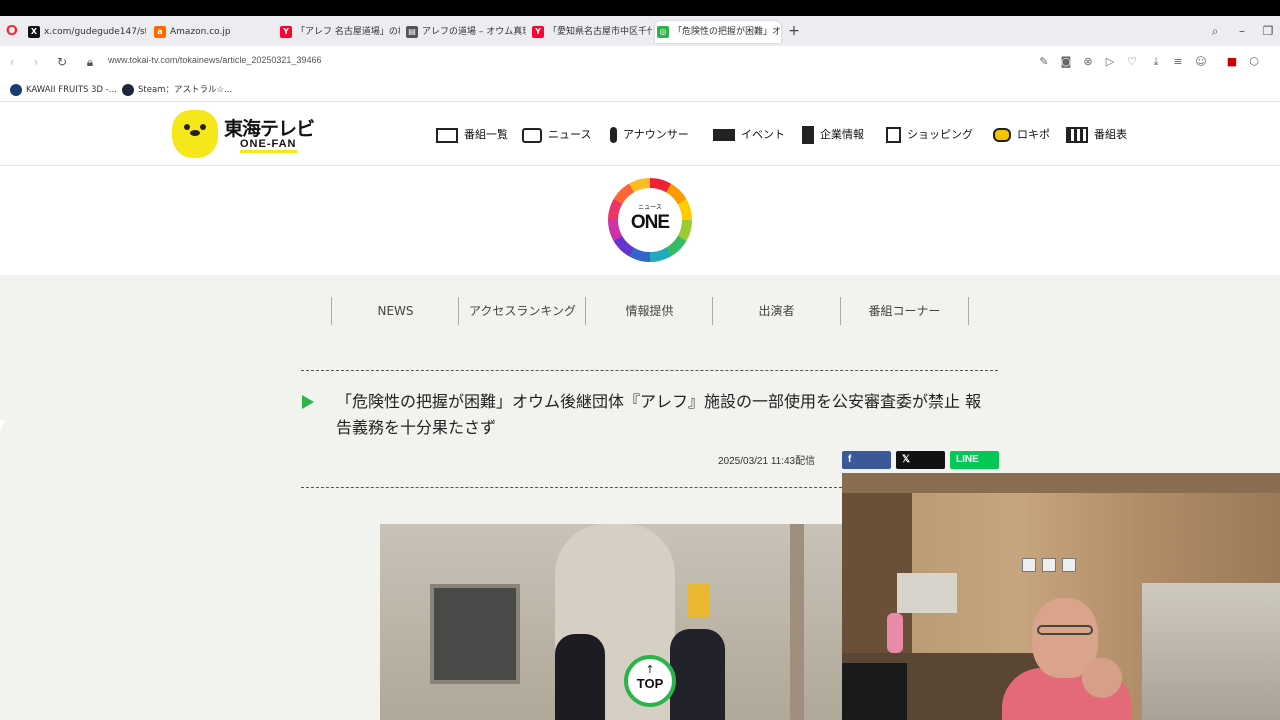 The width and height of the screenshot is (1280, 720). I want to click on cube-icon: ⬡, so click(1254, 62).